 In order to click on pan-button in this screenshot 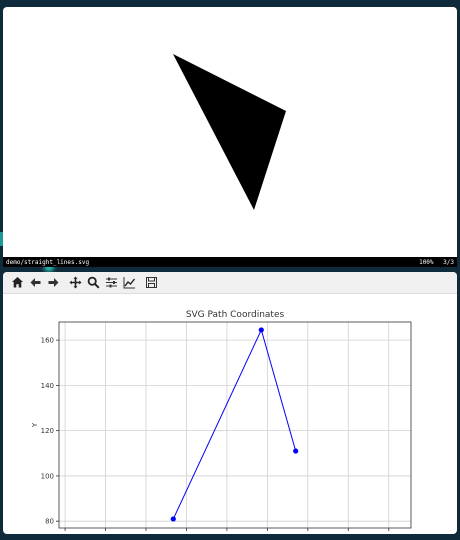, I will do `click(75, 282)`.